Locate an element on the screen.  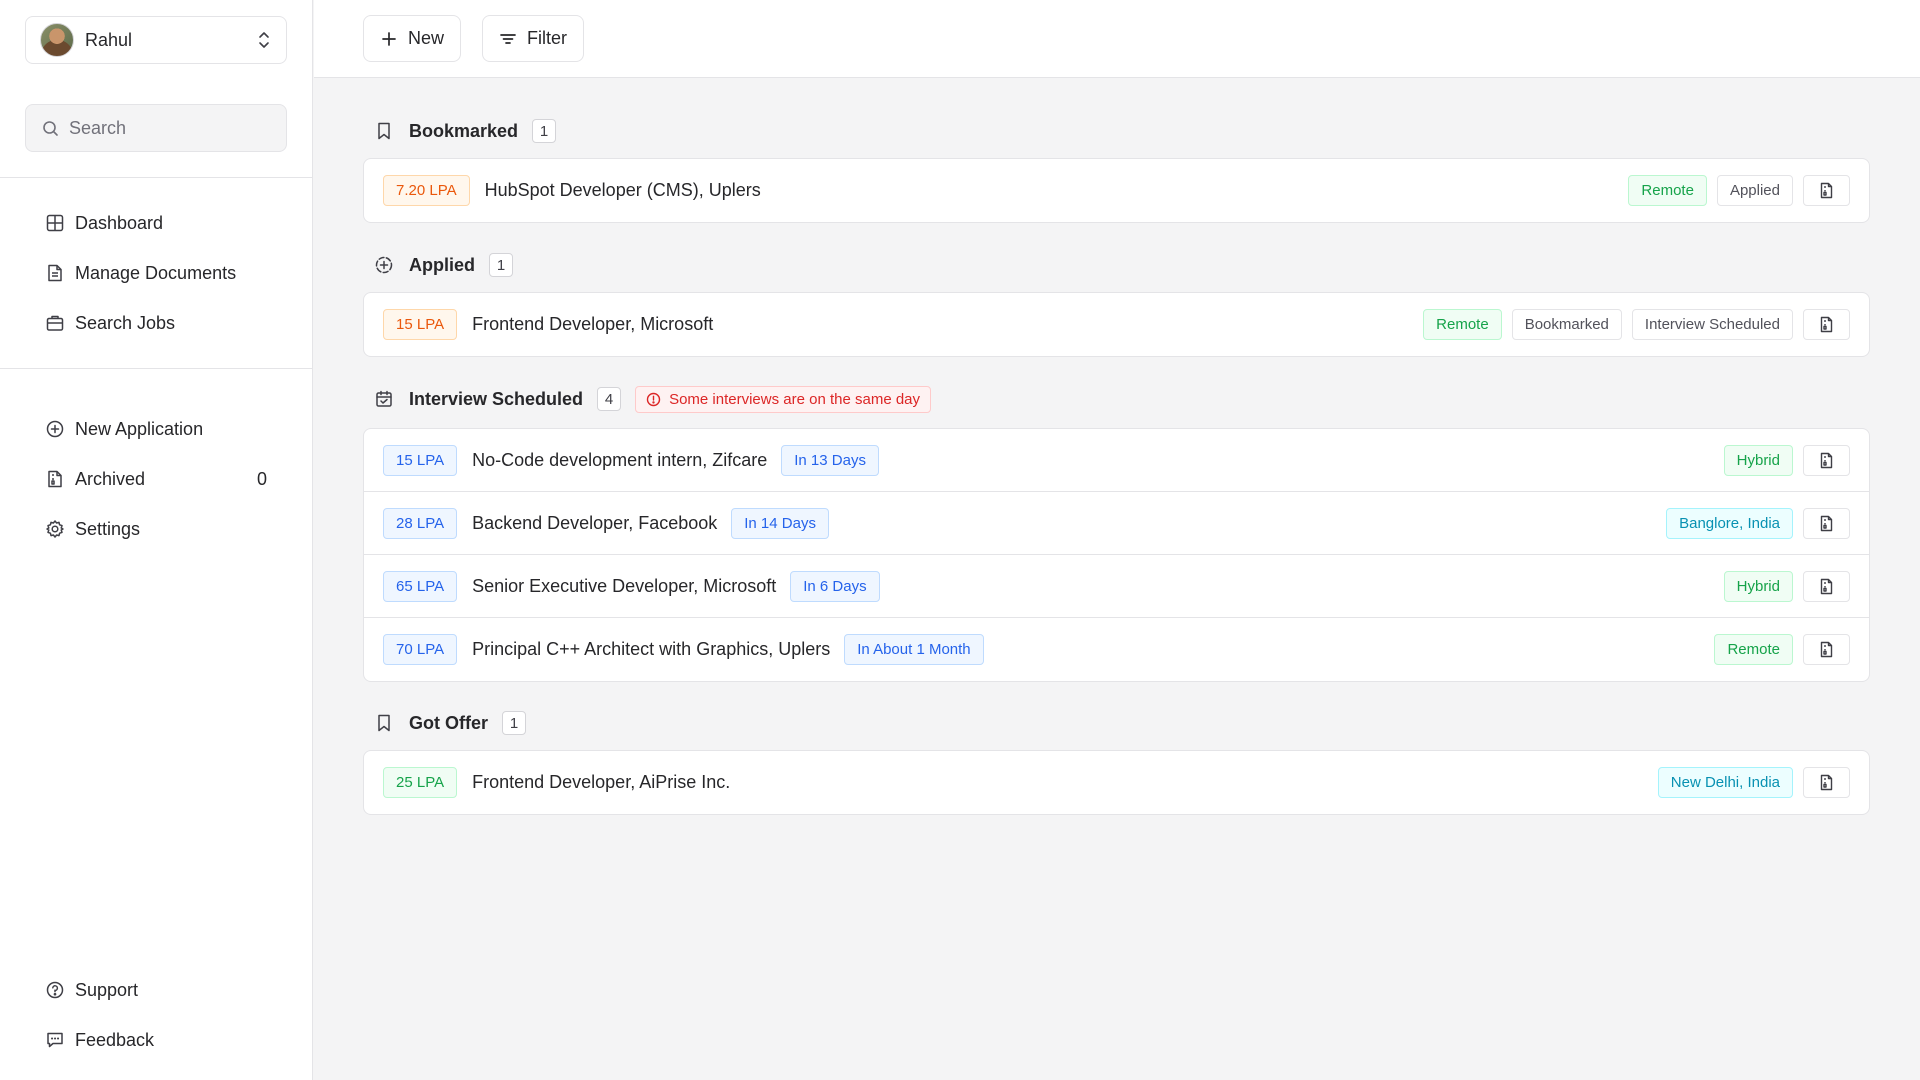
job-title: HubSpot Developer (CMS), Uplers is located at coordinates (622, 190).